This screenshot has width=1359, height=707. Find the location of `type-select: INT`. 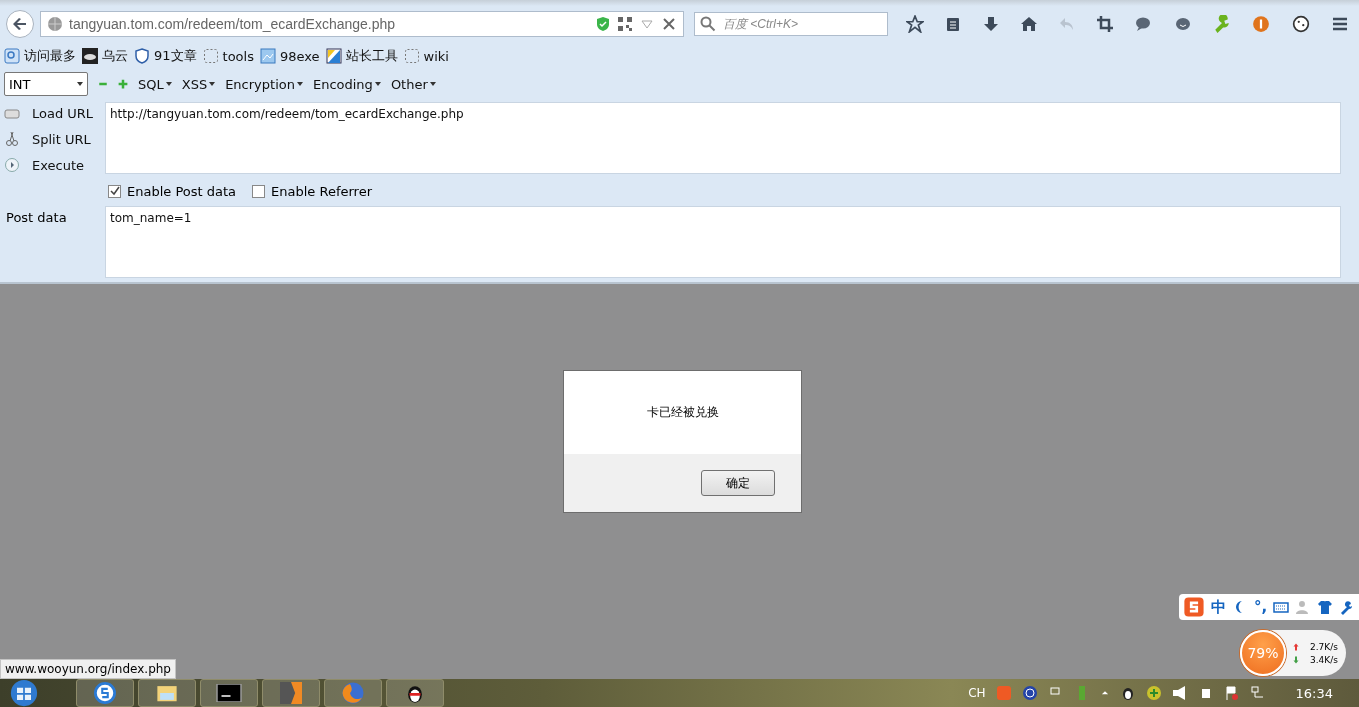

type-select: INT is located at coordinates (46, 84).